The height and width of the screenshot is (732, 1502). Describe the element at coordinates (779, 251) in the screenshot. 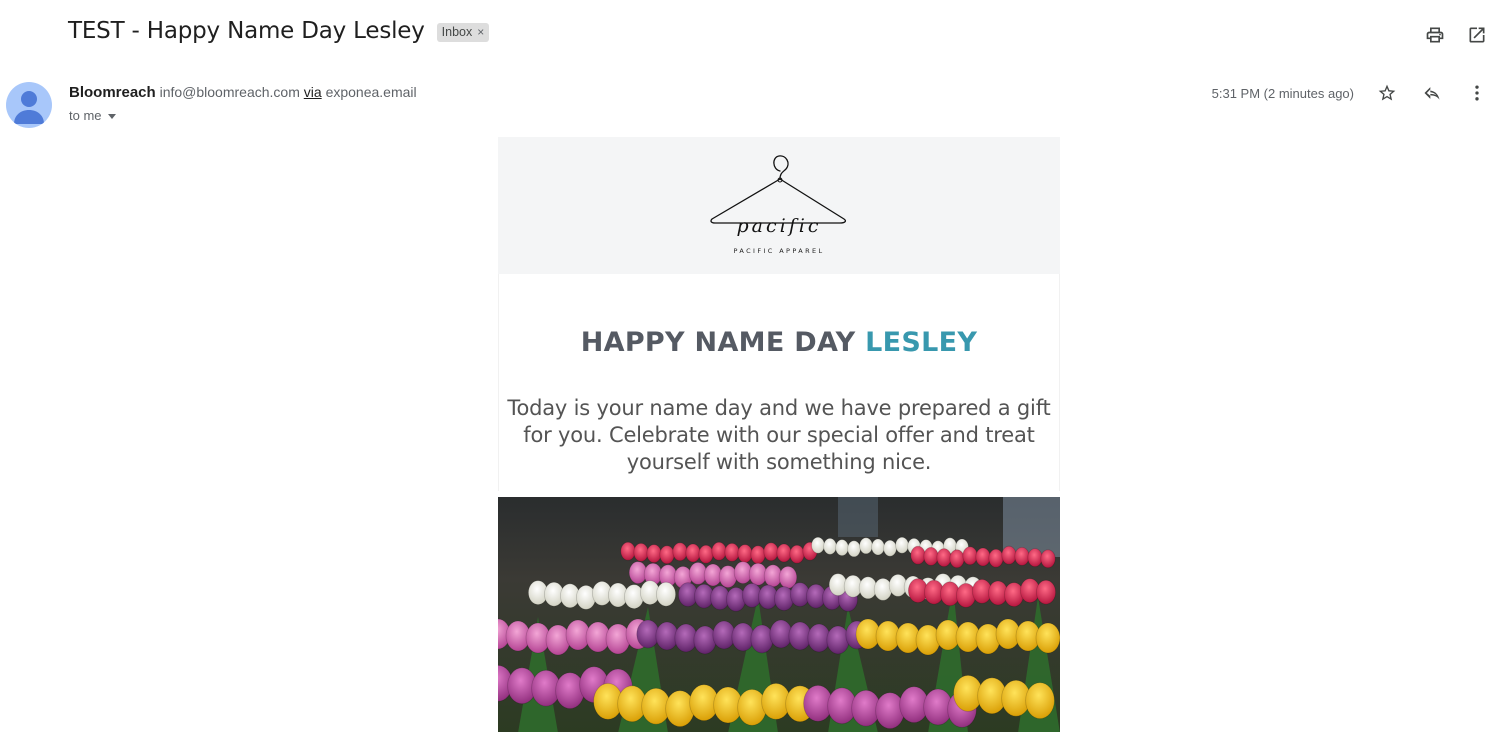

I see `brand-name: PACIFIC APPAREL` at that location.